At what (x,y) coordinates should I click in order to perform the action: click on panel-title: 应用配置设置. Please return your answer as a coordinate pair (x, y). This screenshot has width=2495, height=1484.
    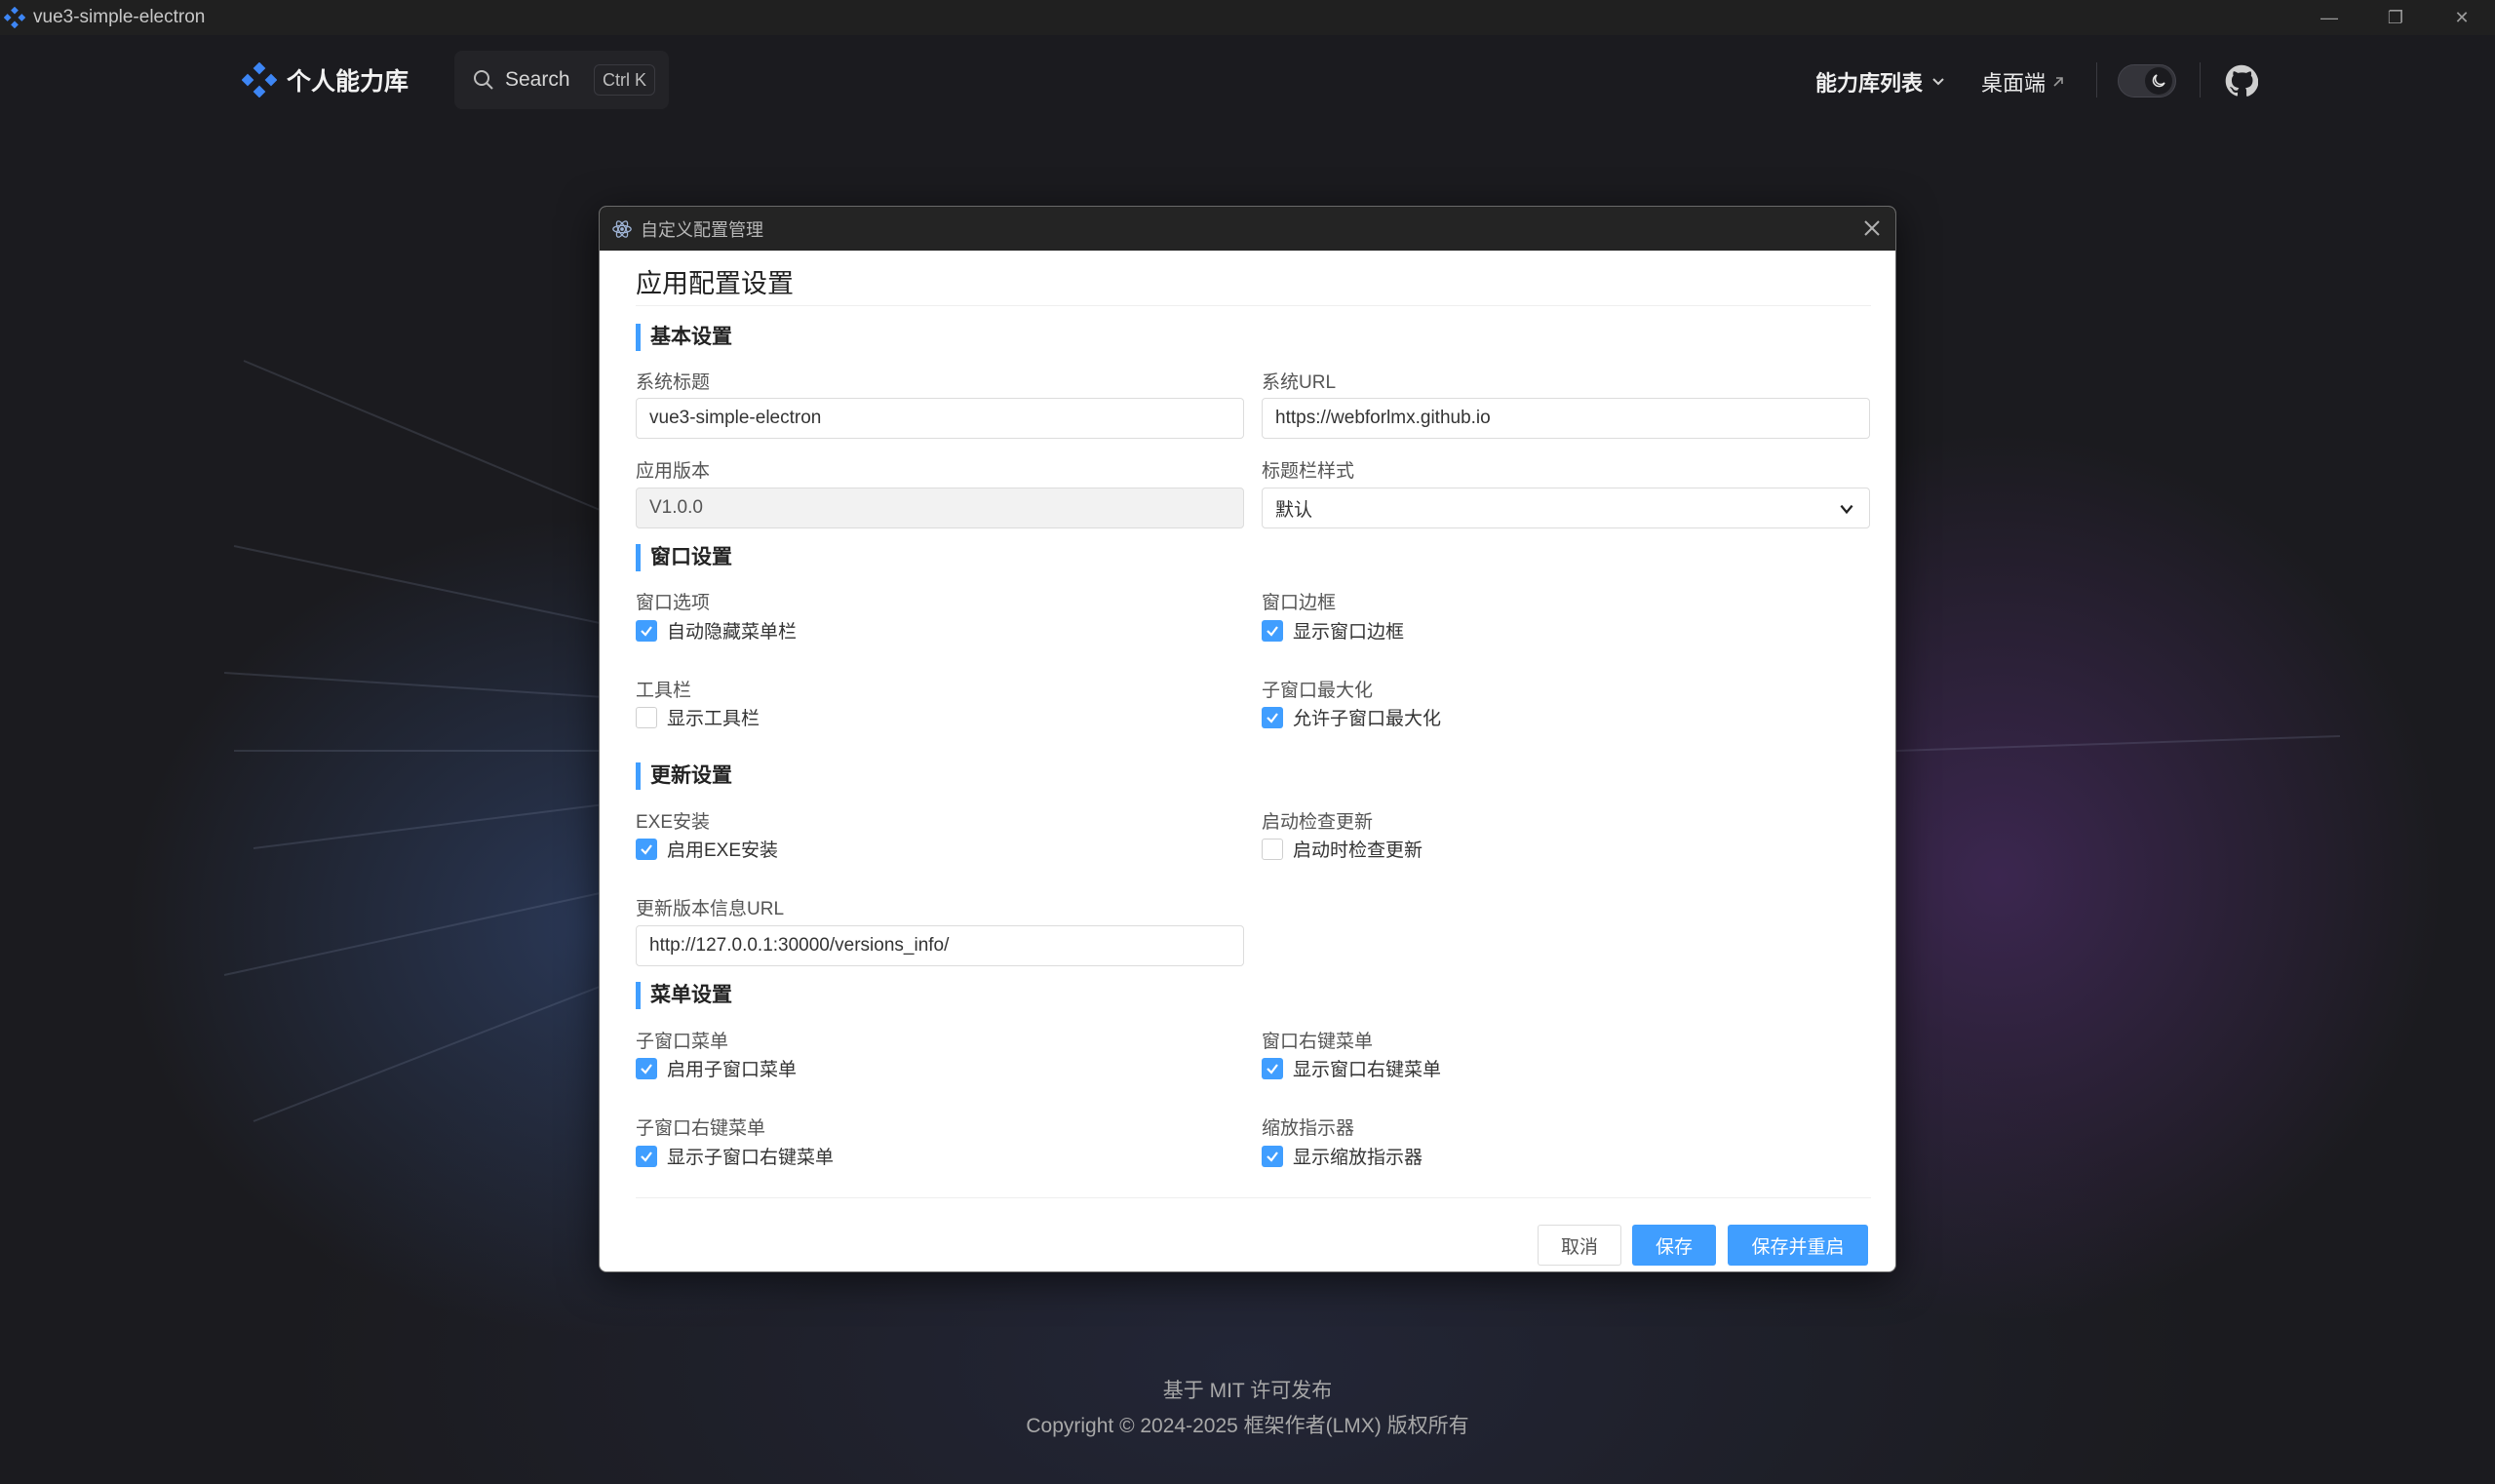
    Looking at the image, I should click on (715, 283).